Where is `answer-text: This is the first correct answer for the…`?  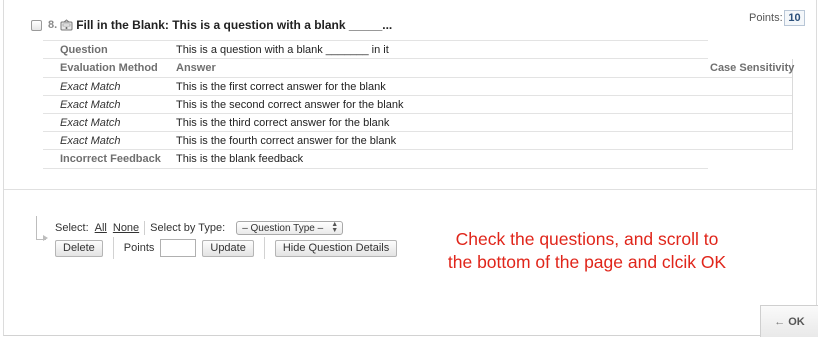
answer-text: This is the first correct answer for the… is located at coordinates (281, 86).